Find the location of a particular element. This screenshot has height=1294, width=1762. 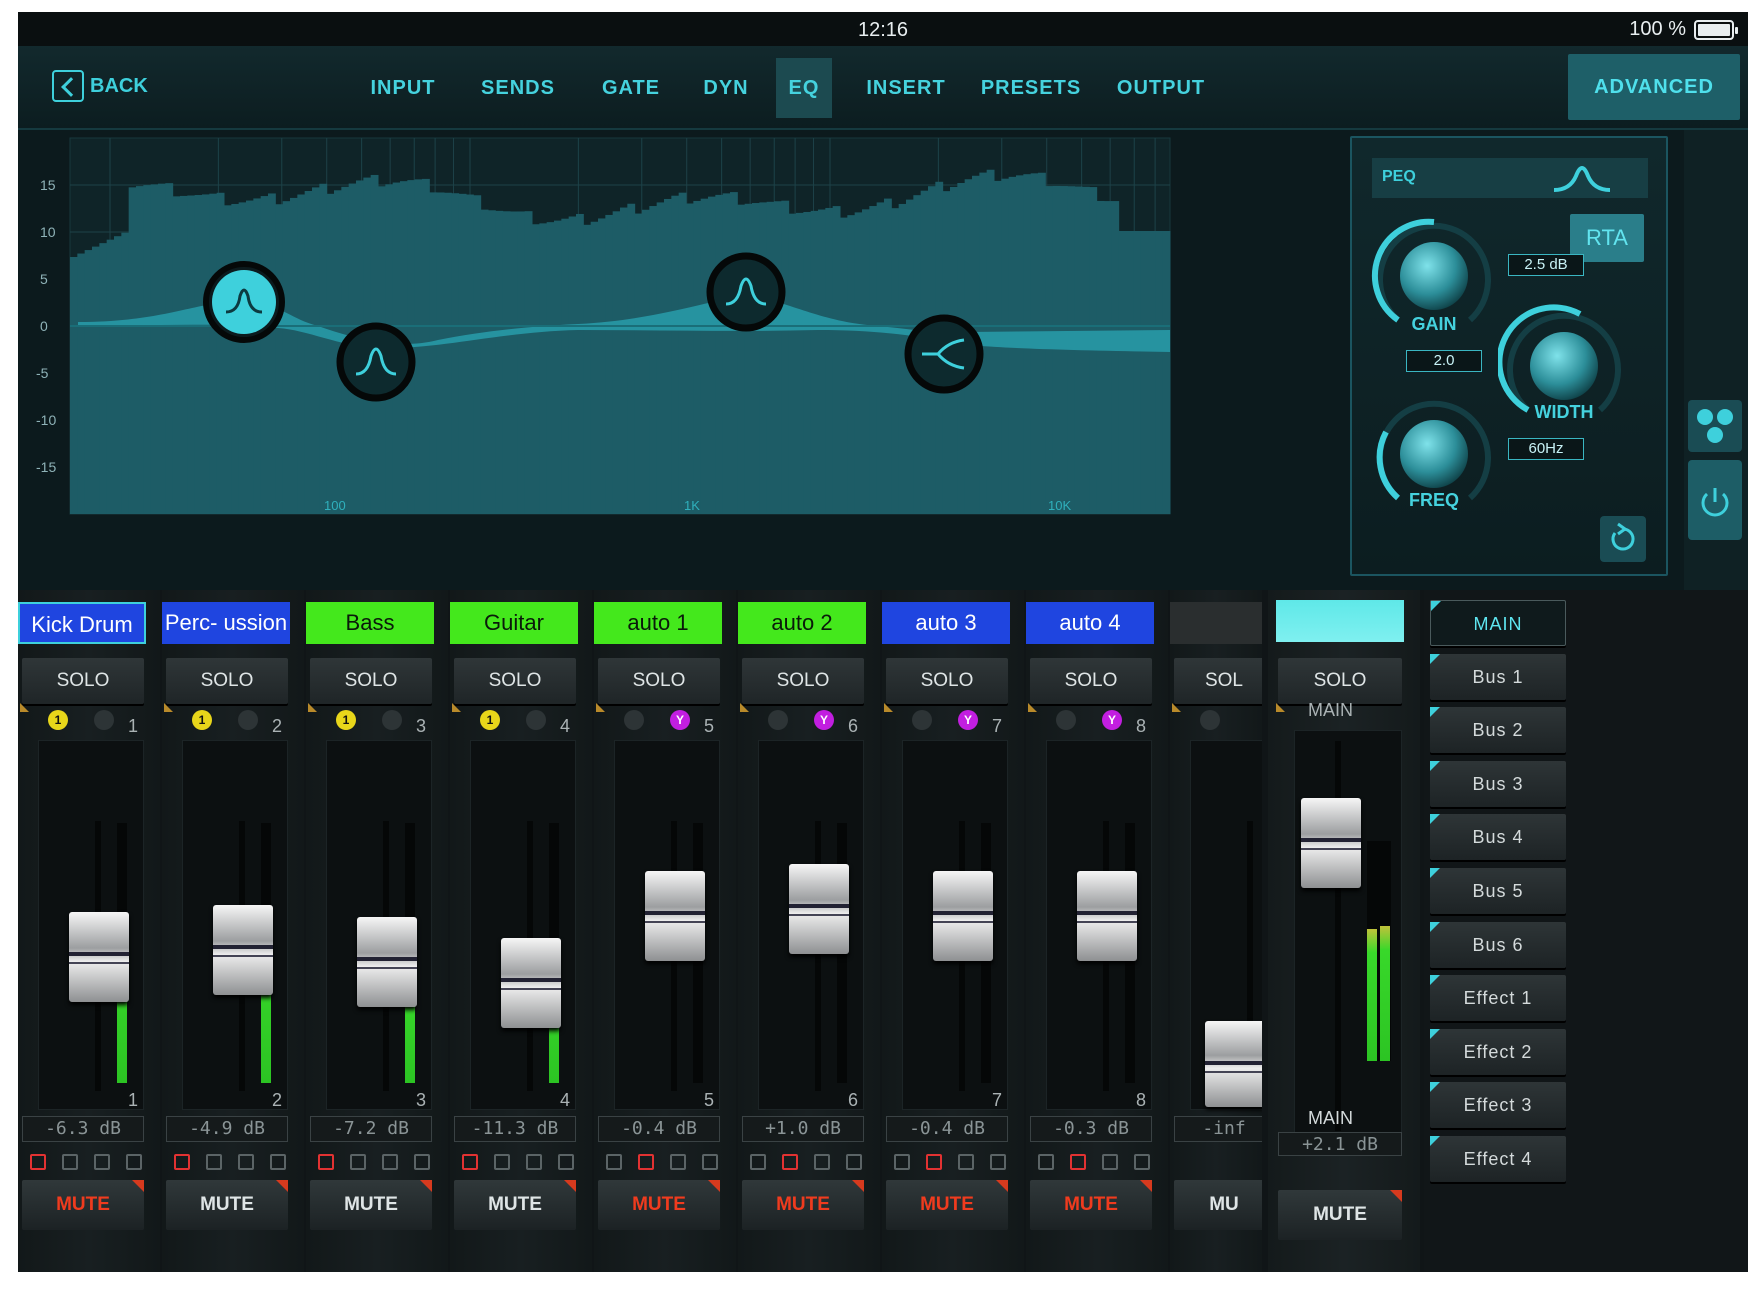

channel-name: auto 3 is located at coordinates (946, 623).